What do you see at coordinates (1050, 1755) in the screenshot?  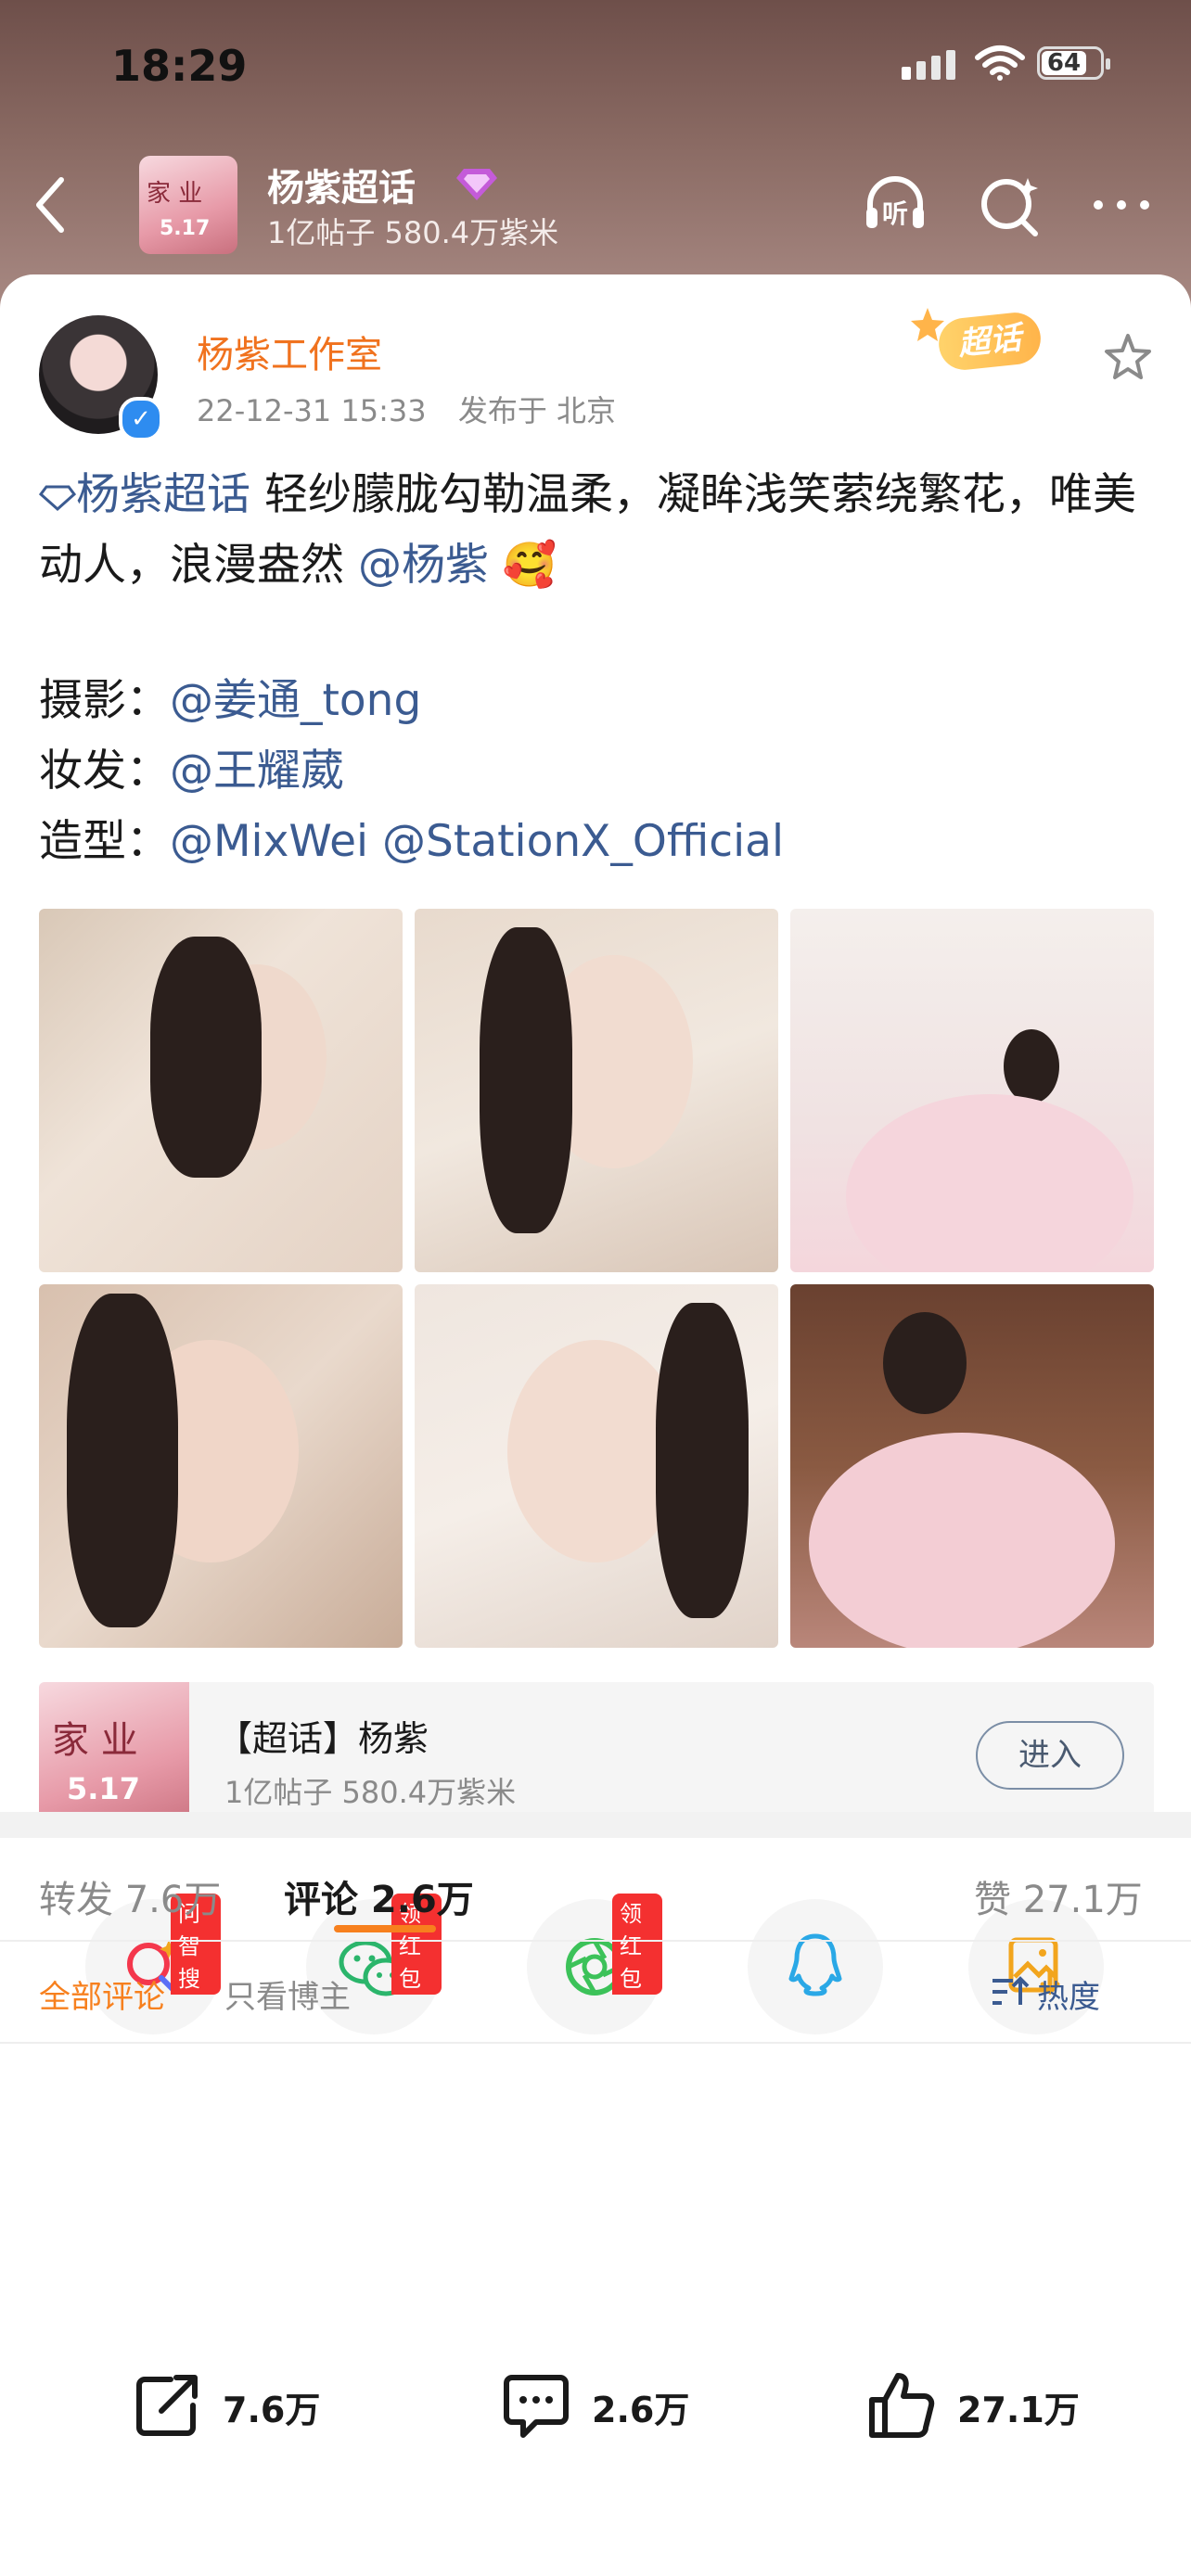 I see `enter-button: 进入` at bounding box center [1050, 1755].